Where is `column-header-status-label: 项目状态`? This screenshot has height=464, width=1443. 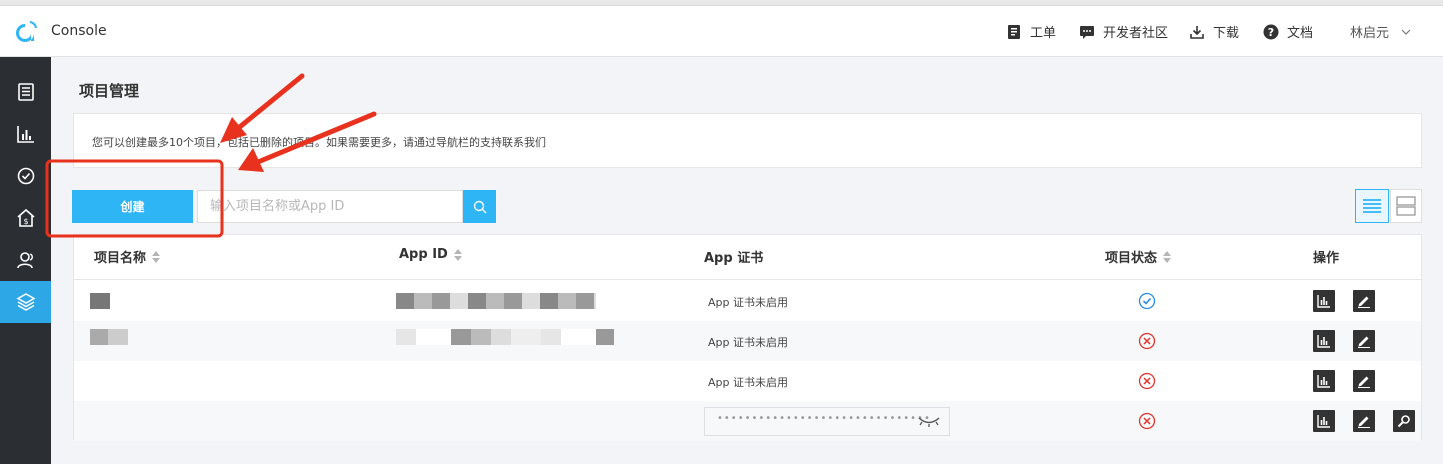
column-header-status-label: 项目状态 is located at coordinates (1131, 258).